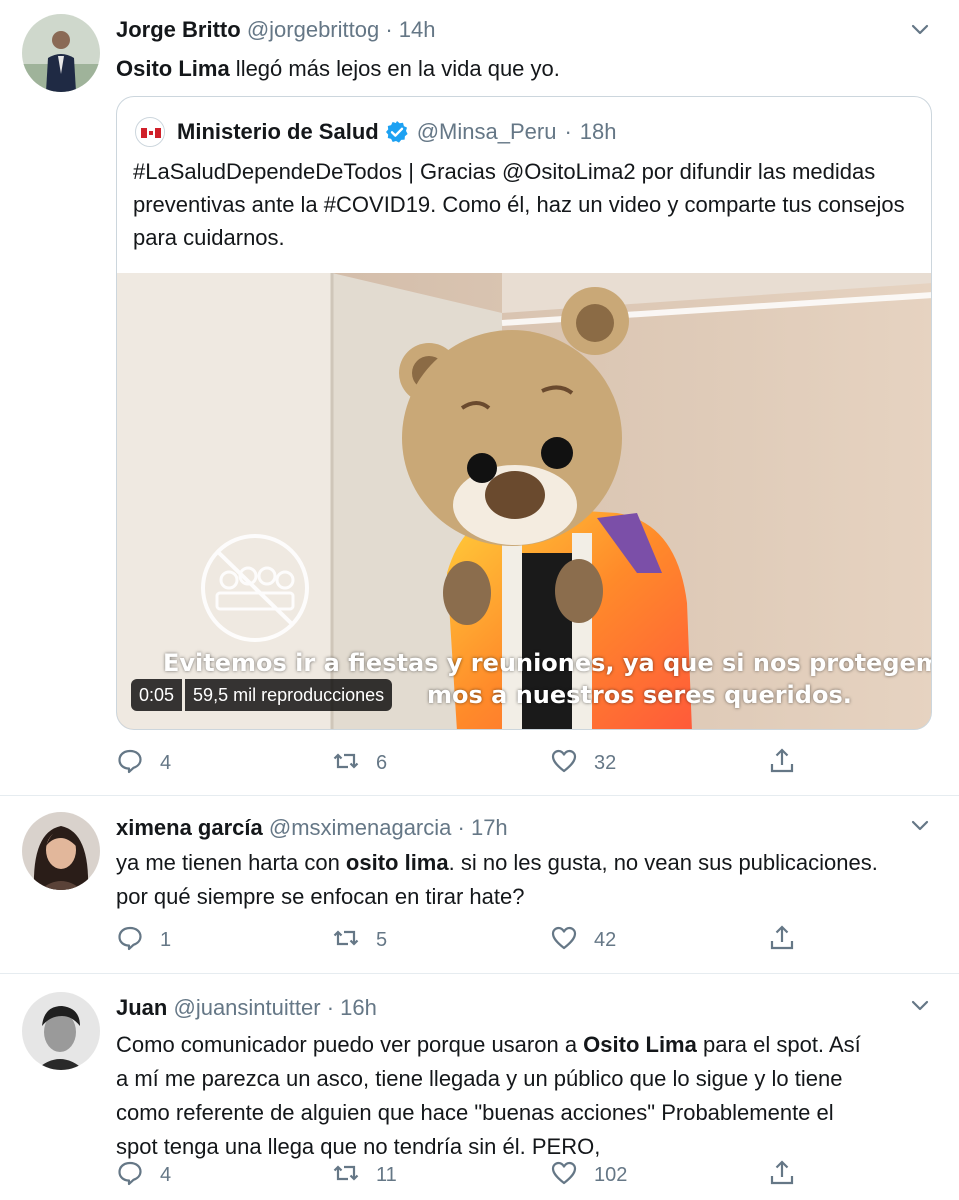 The image size is (959, 1200). I want to click on timestamp: 16h, so click(358, 1007).